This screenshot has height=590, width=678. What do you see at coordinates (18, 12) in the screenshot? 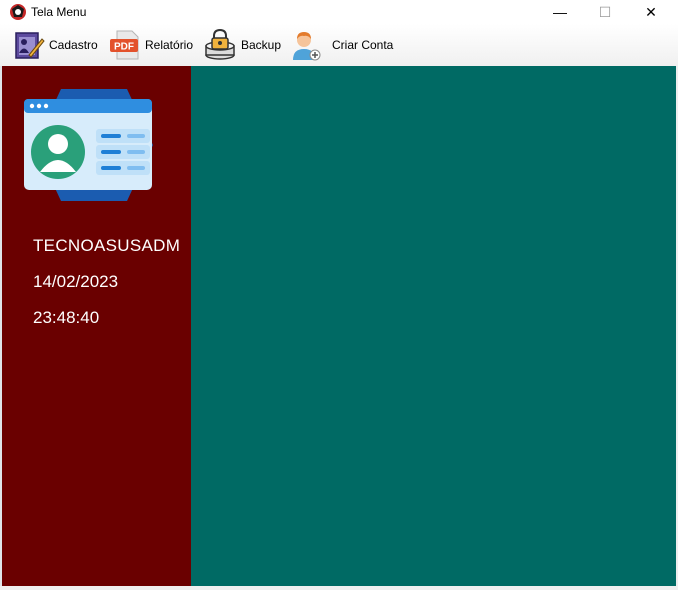
I see `app-icon` at bounding box center [18, 12].